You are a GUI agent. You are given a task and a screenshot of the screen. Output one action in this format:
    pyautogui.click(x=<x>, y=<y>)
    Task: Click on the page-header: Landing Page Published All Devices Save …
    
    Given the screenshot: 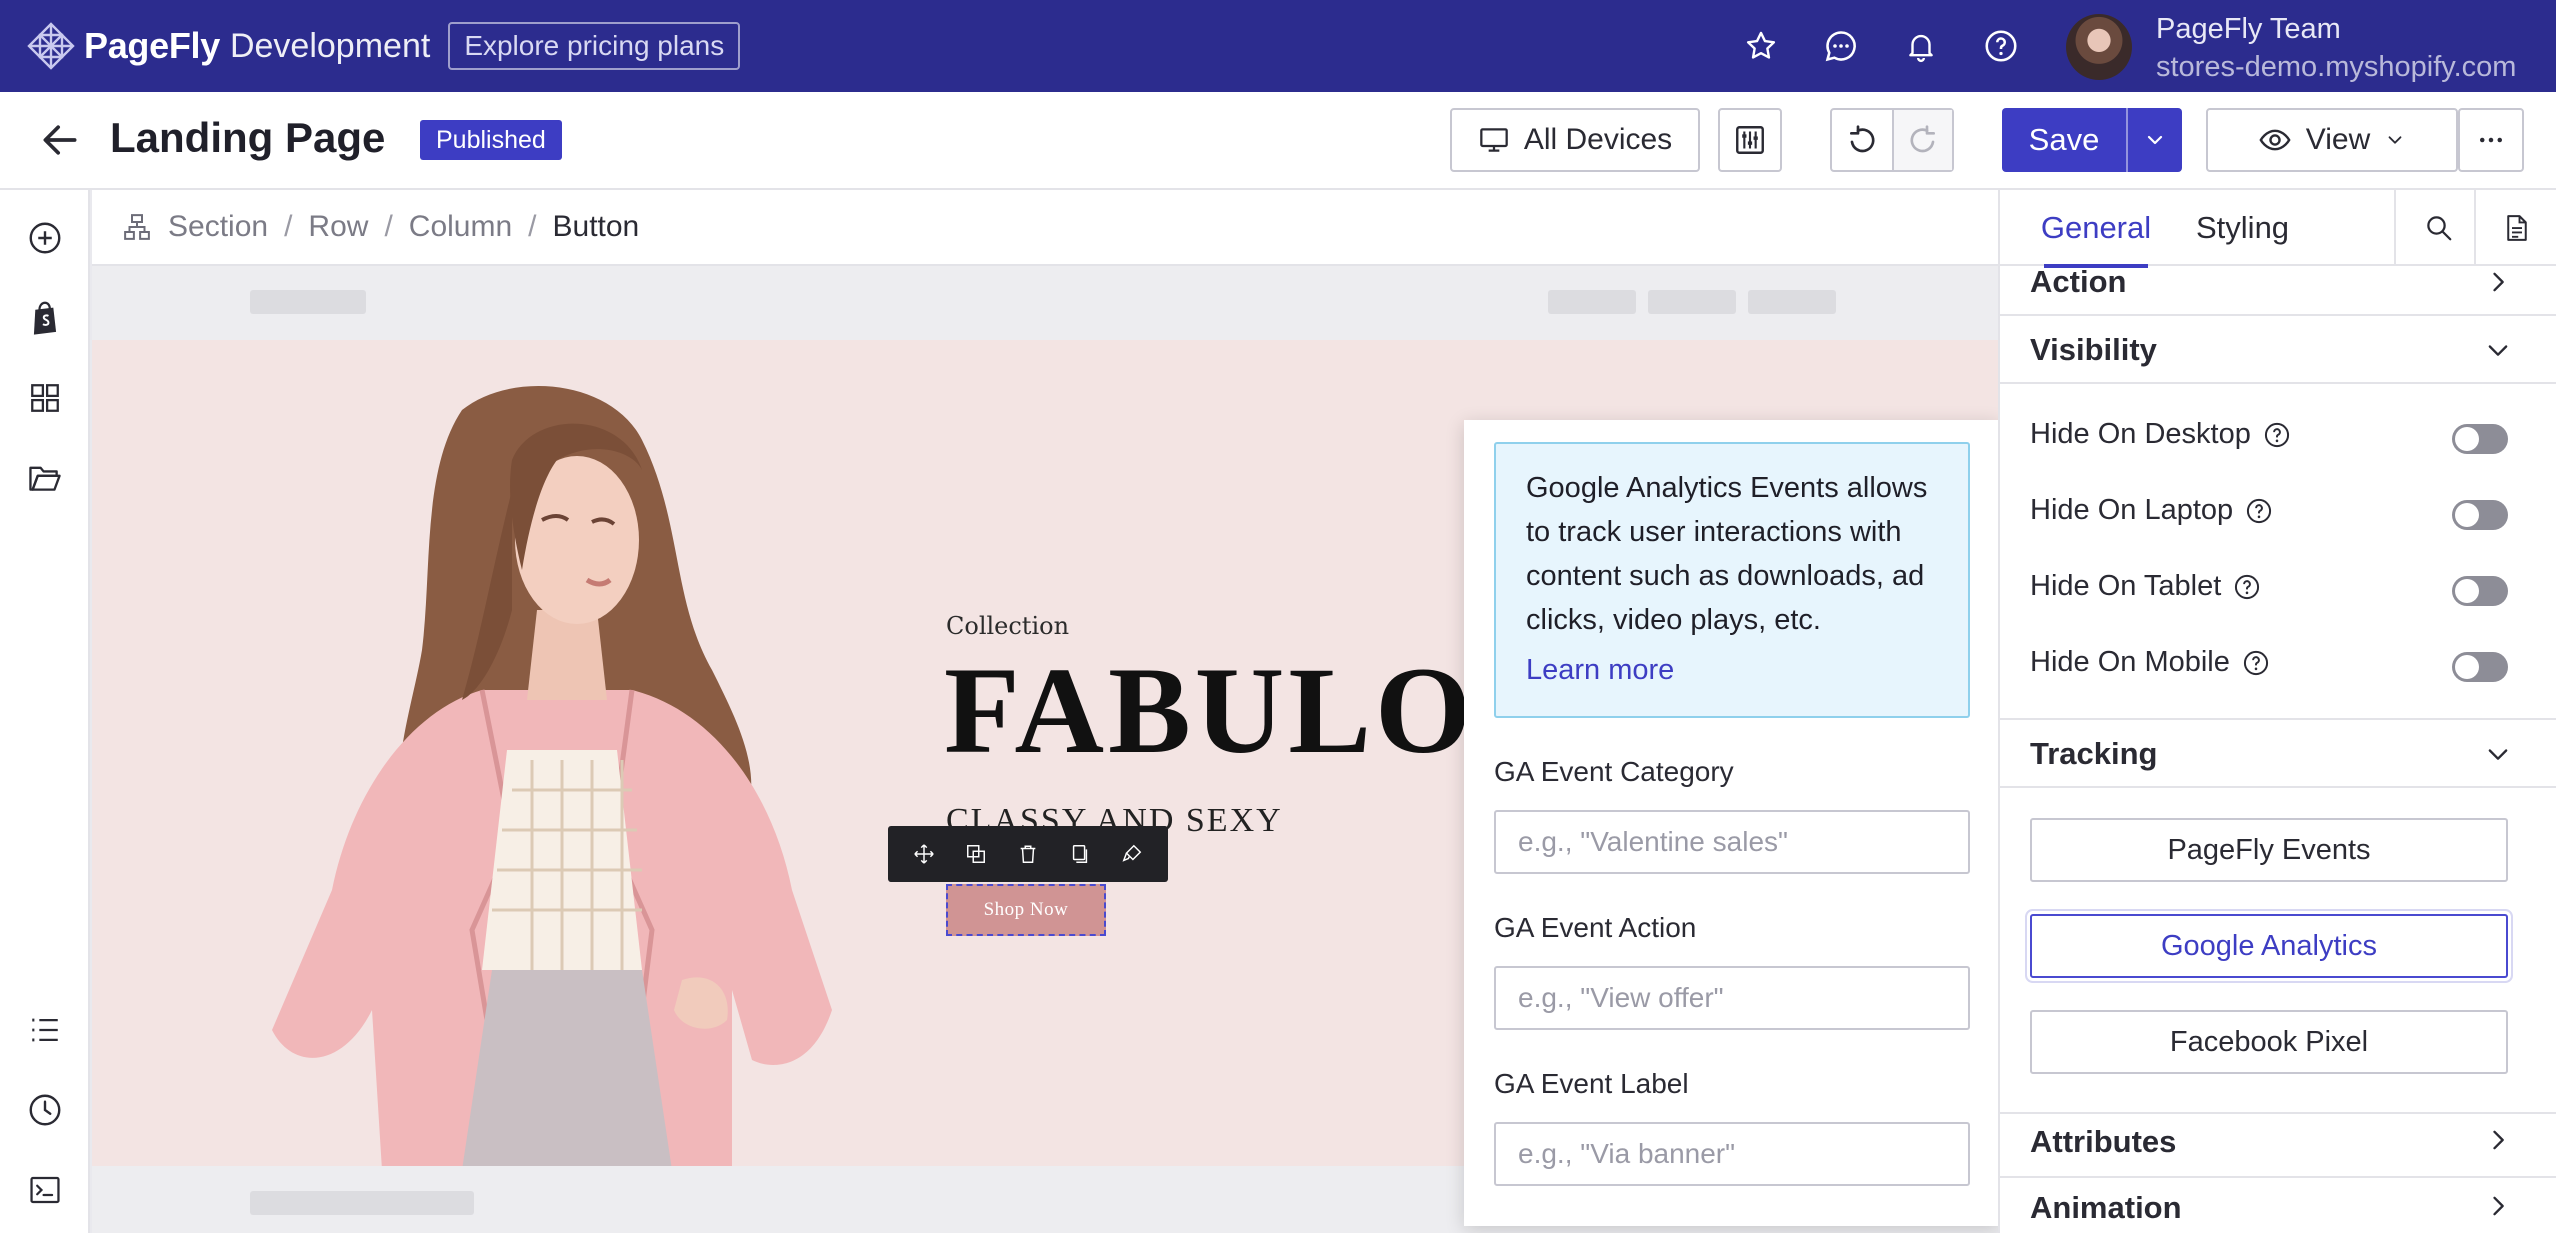 What is the action you would take?
    pyautogui.click(x=1278, y=141)
    